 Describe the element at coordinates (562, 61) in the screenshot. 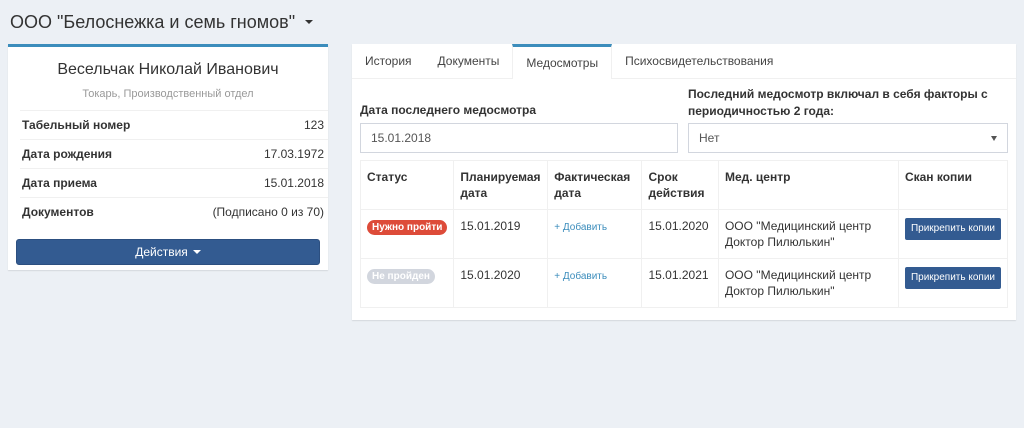

I see `tab-medical-exams: Медосмотры` at that location.